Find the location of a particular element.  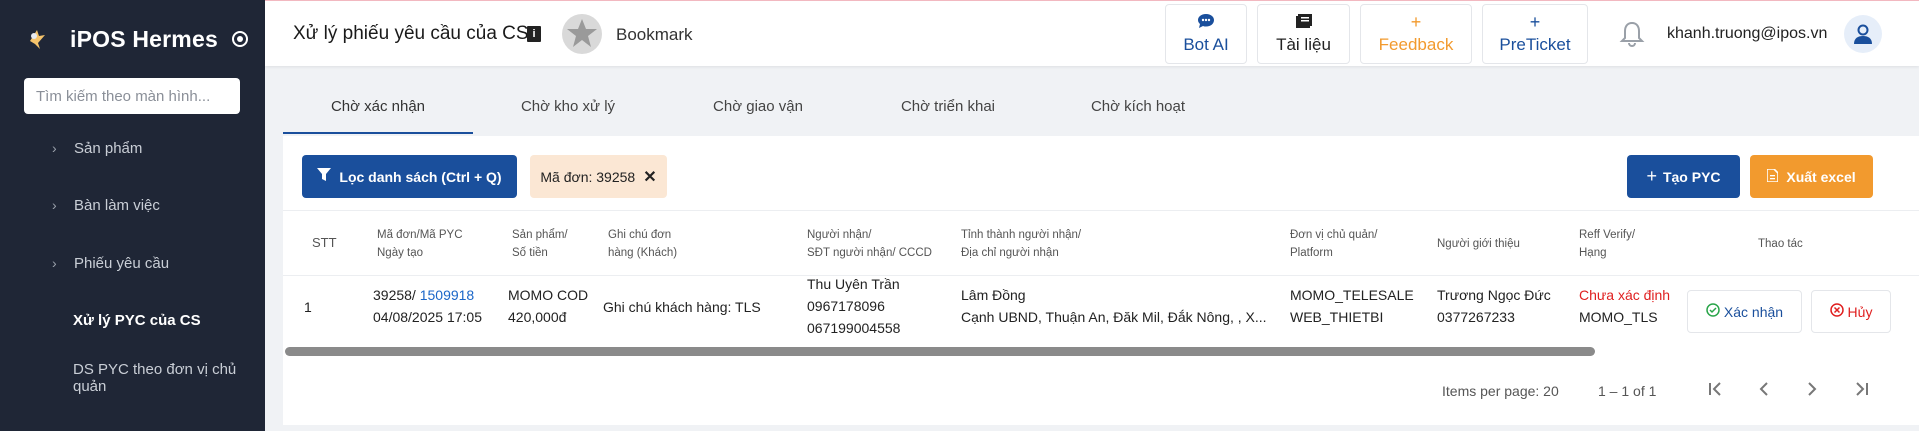

col-note: Ghi chú đơn hàng (Khách) is located at coordinates (642, 244).